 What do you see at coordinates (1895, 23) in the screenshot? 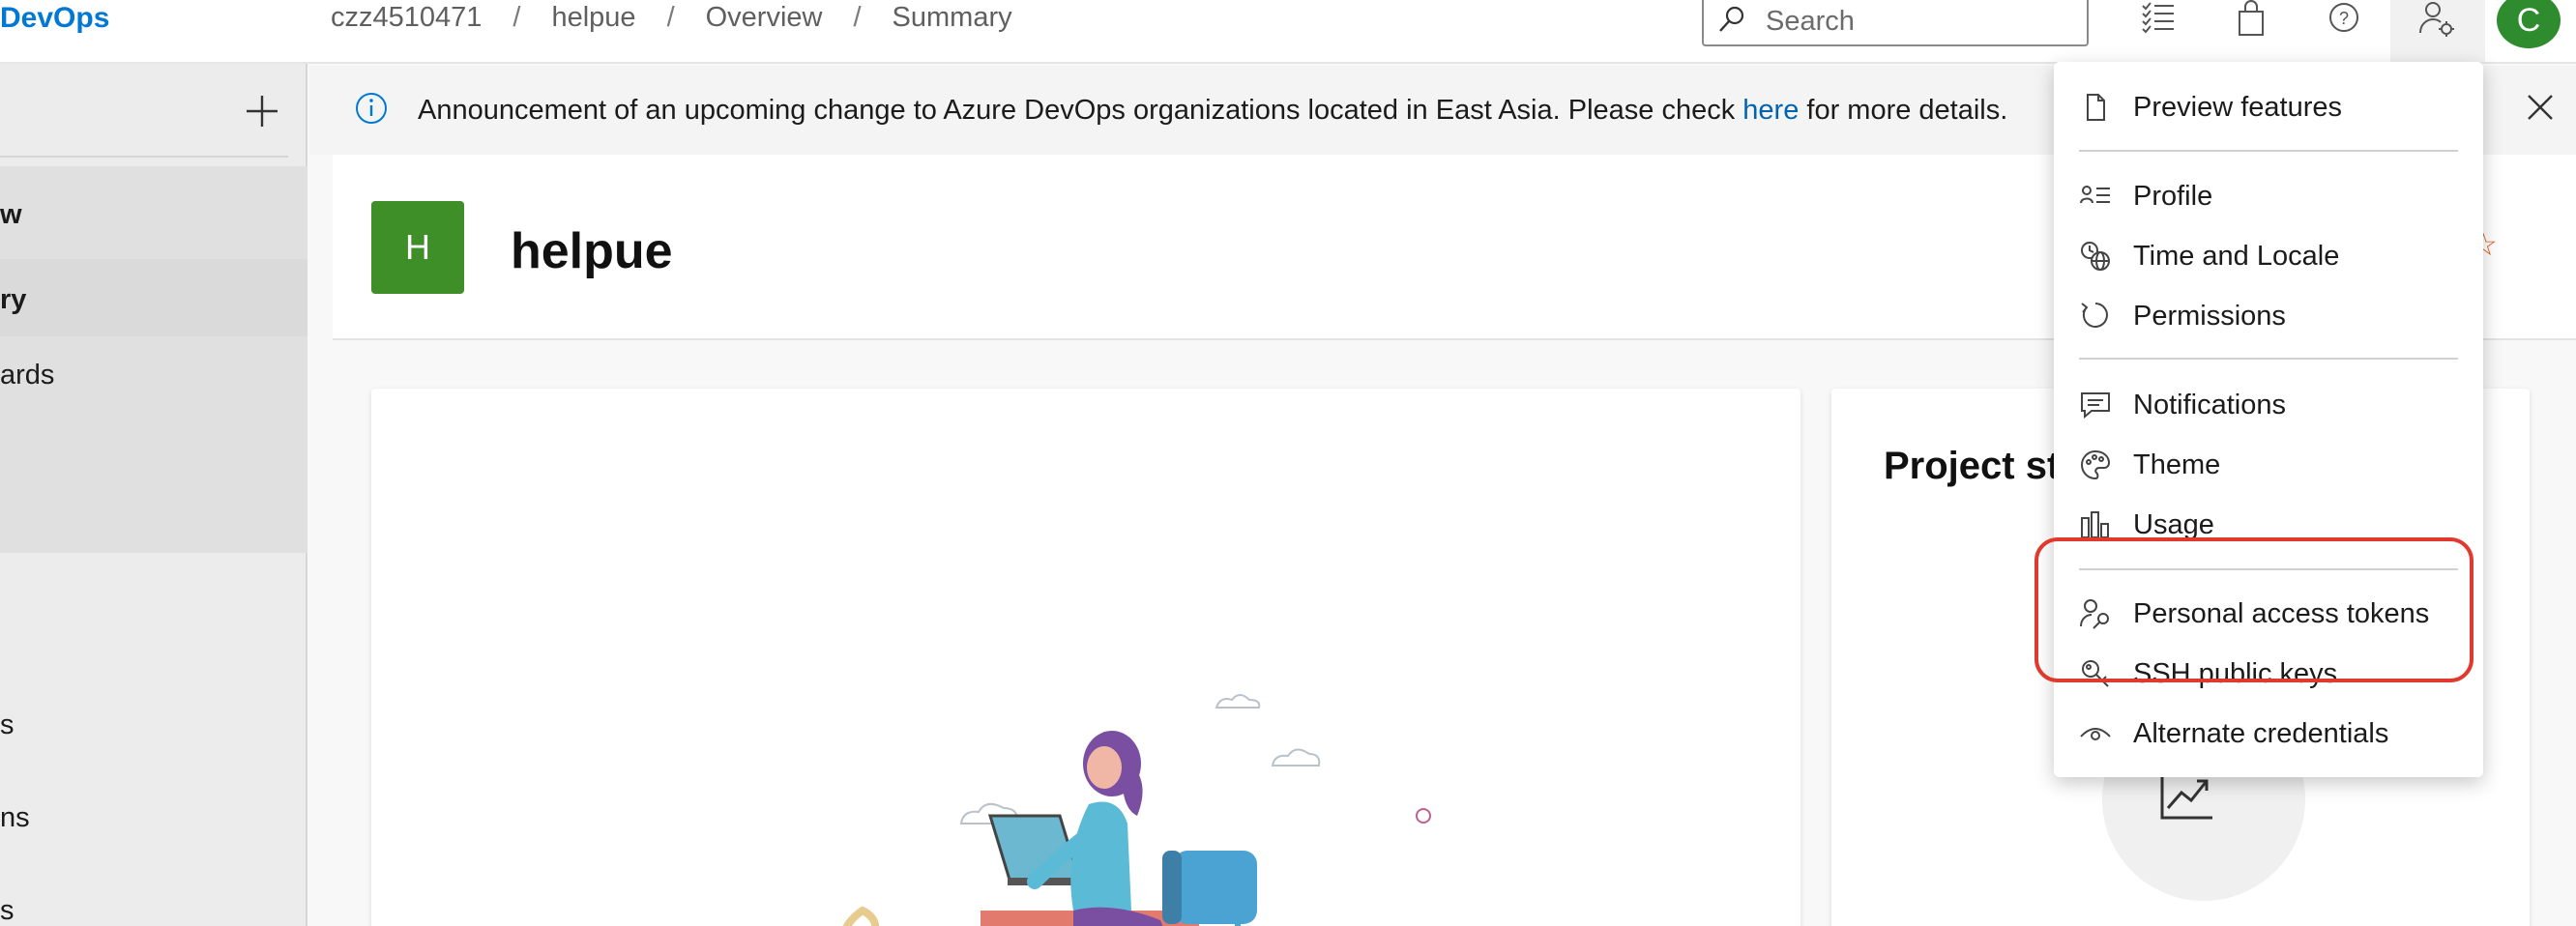
I see `search-box: Search` at bounding box center [1895, 23].